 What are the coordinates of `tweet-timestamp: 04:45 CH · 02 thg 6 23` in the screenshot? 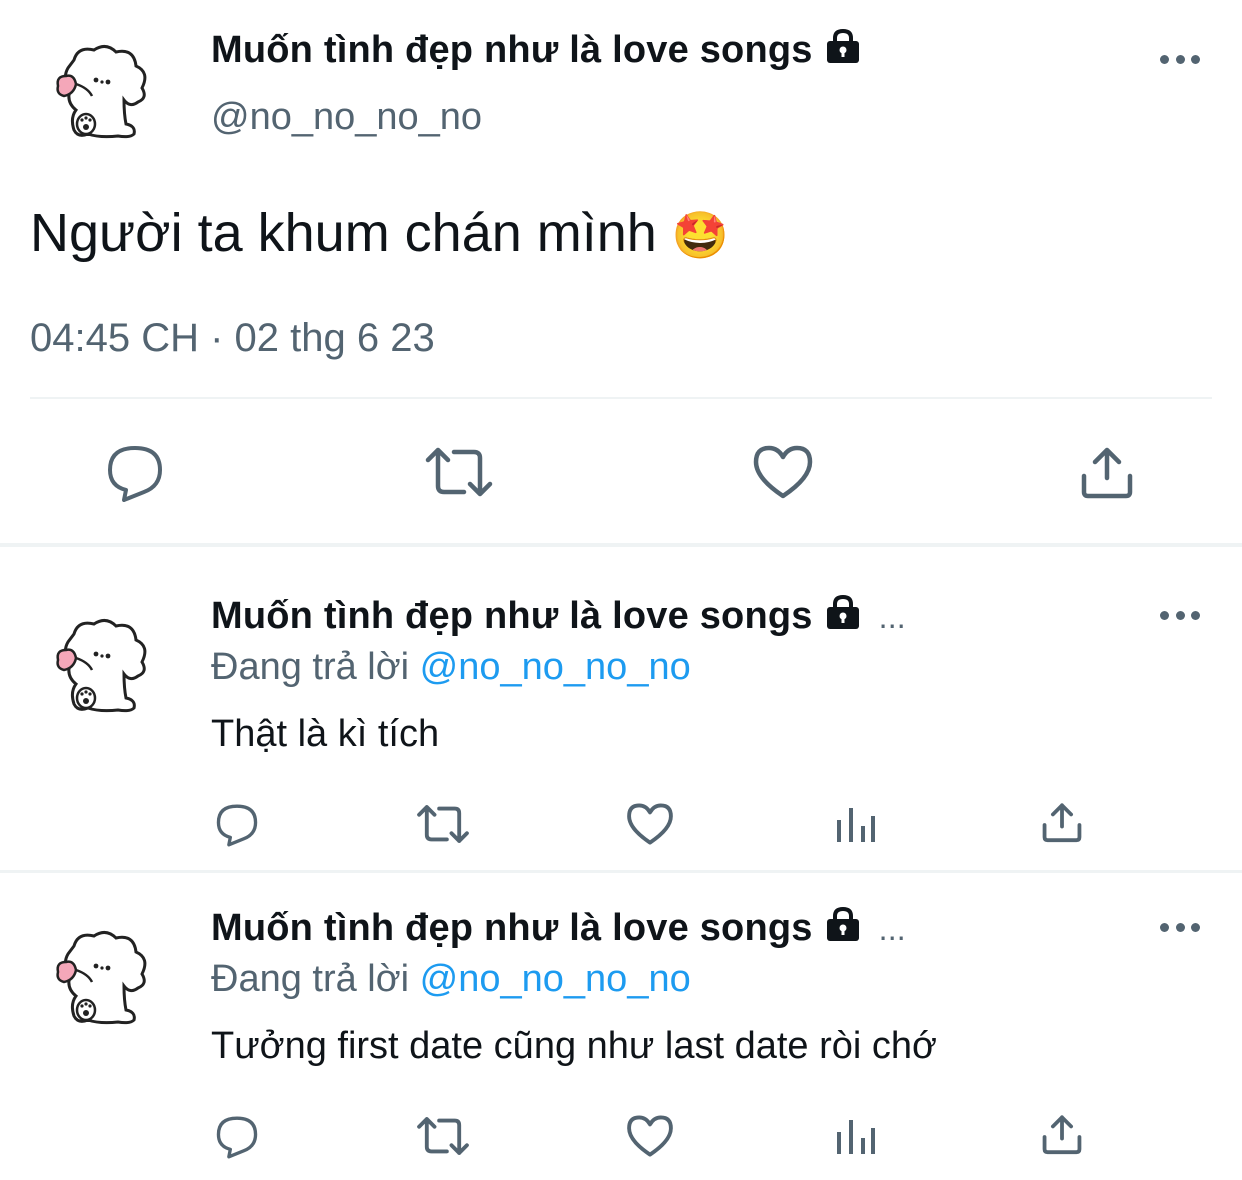 It's located at (232, 338).